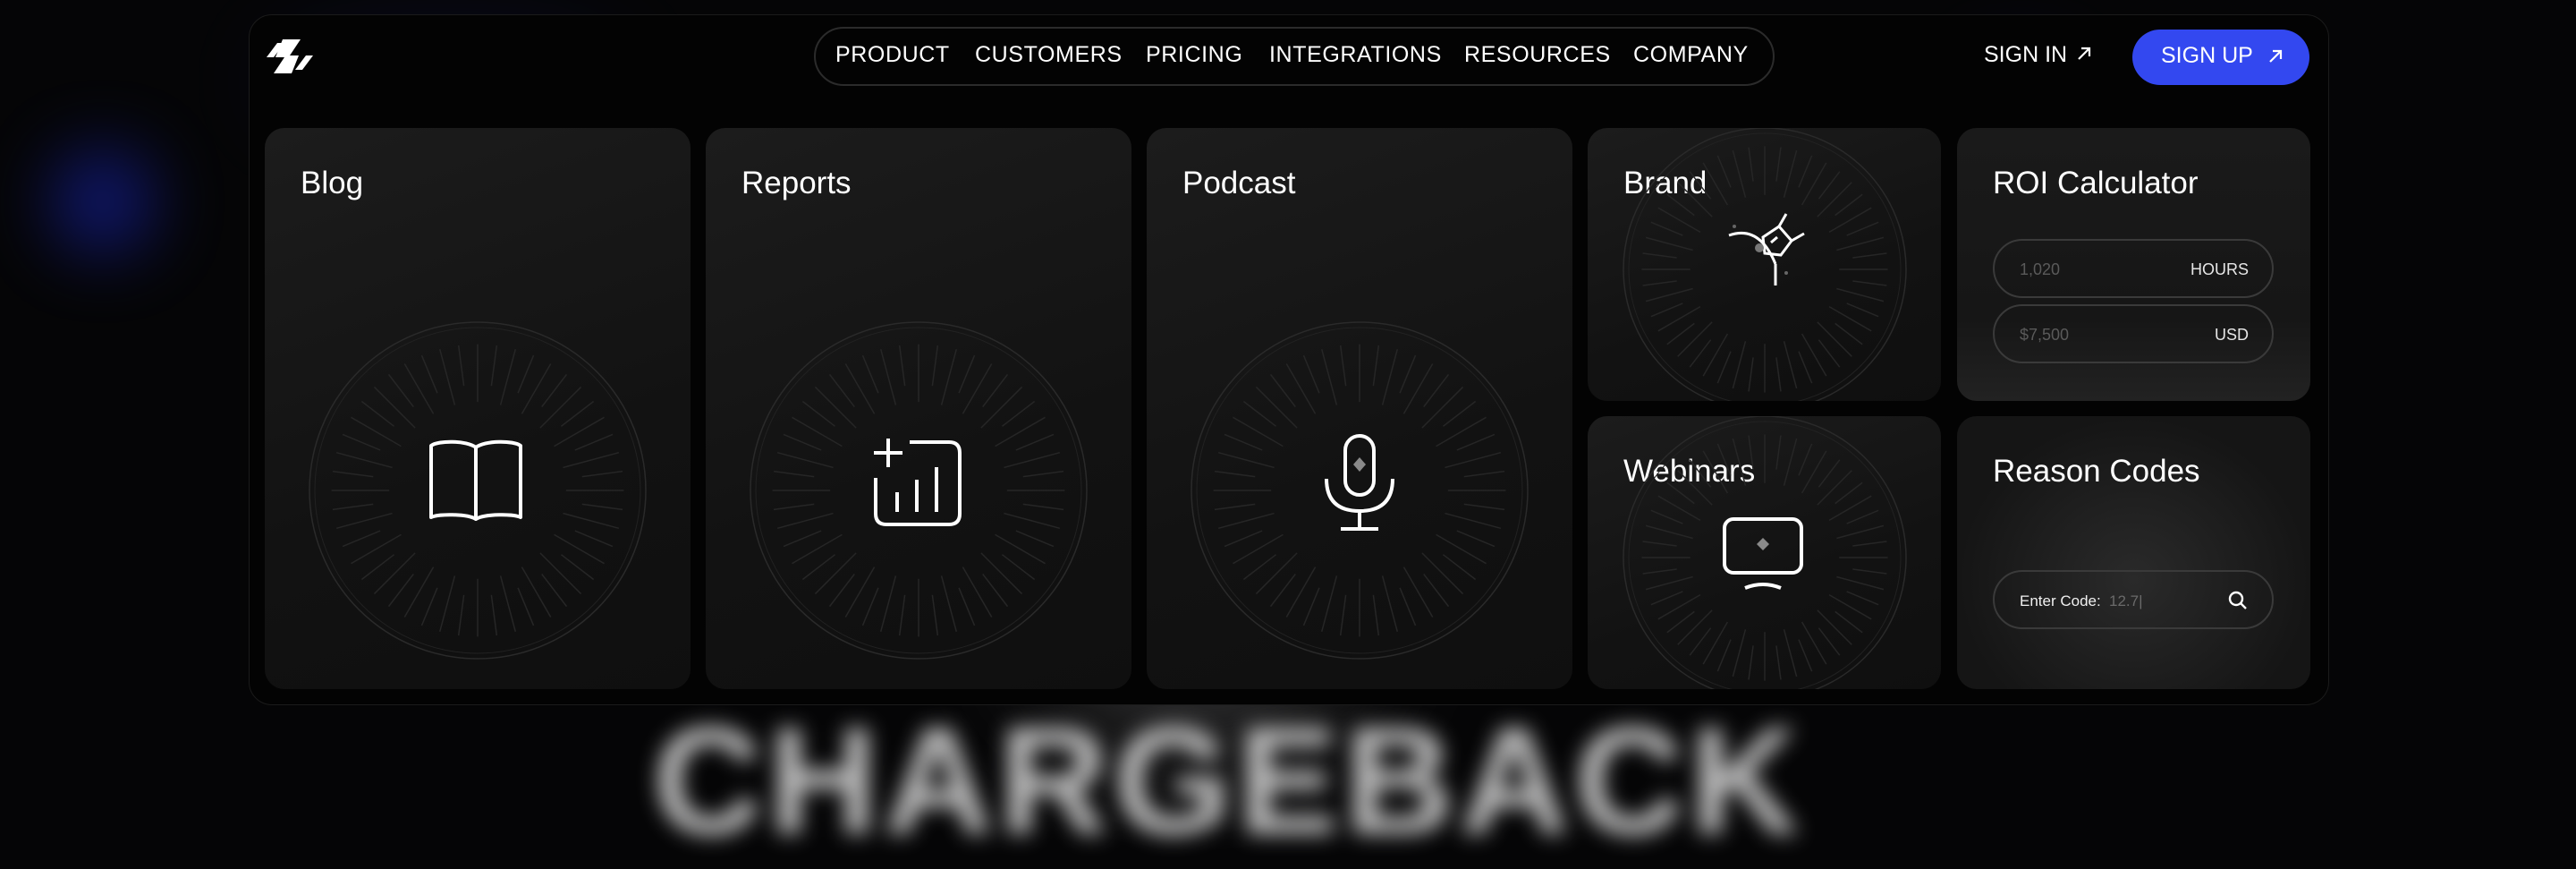  What do you see at coordinates (918, 408) in the screenshot?
I see `card-reports: Reports` at bounding box center [918, 408].